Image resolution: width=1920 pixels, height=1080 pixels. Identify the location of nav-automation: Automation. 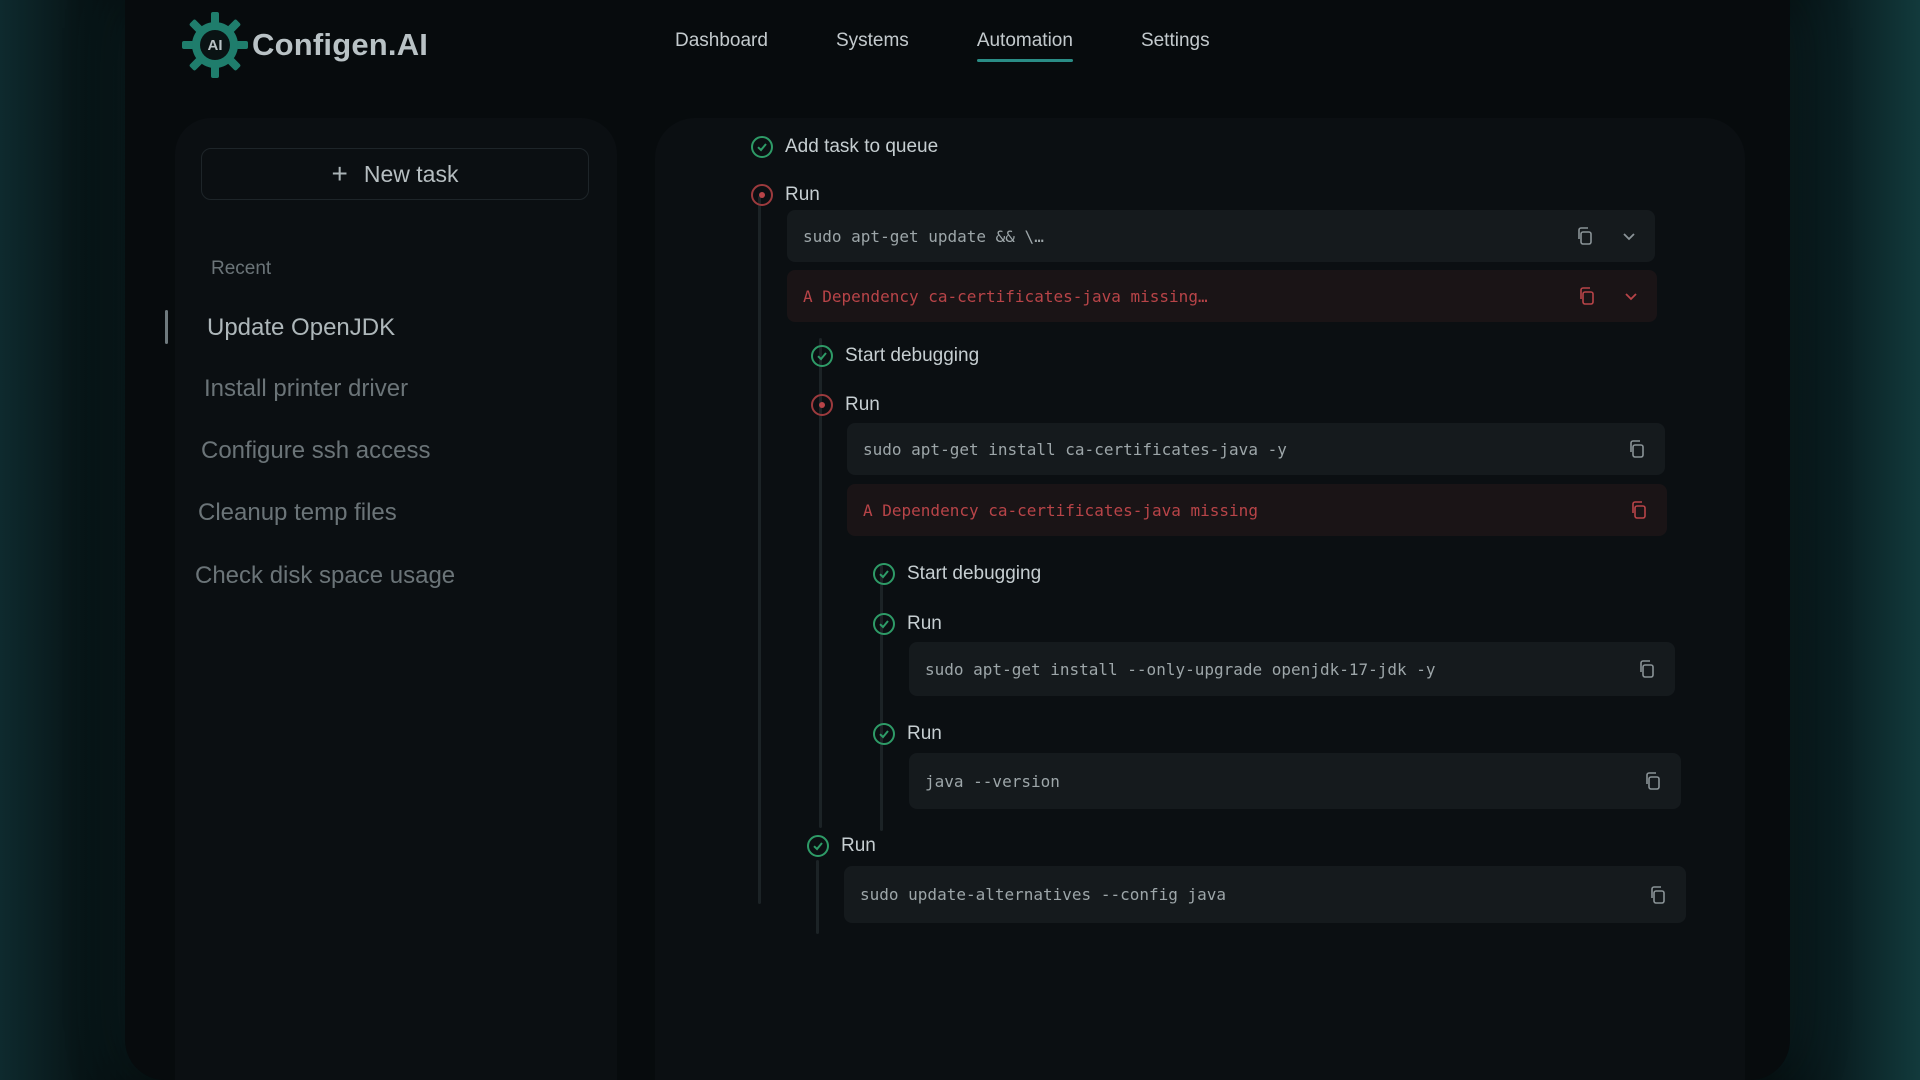
(1025, 46).